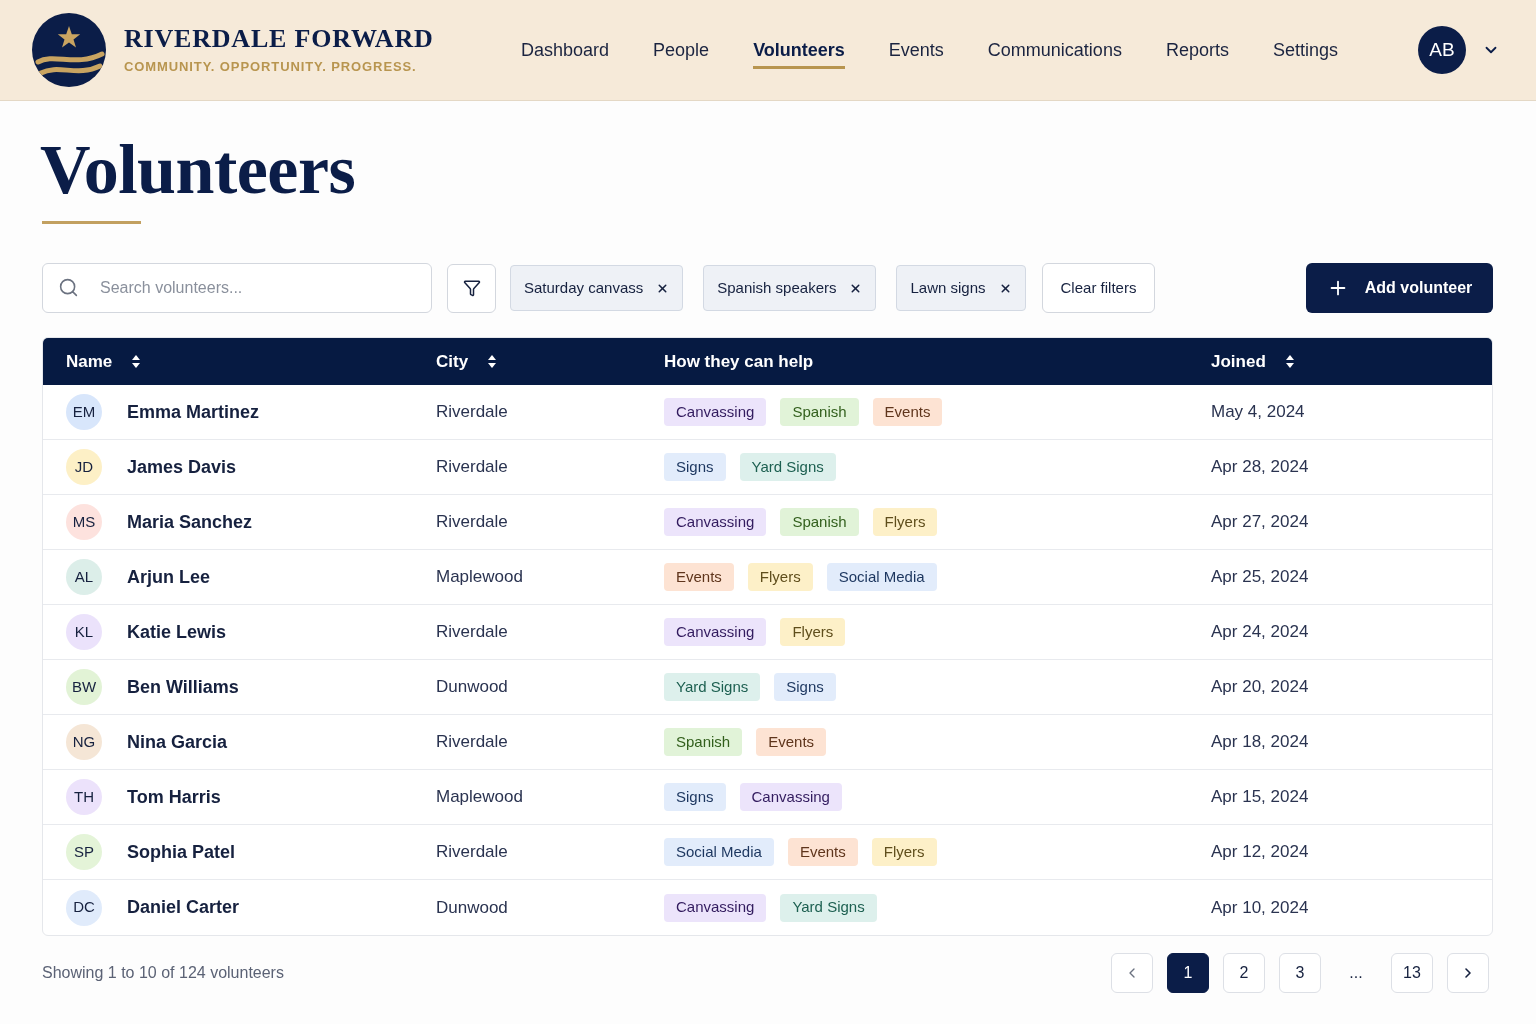 This screenshot has width=1536, height=1024. What do you see at coordinates (84, 577) in the screenshot?
I see `avatar-initials: AL` at bounding box center [84, 577].